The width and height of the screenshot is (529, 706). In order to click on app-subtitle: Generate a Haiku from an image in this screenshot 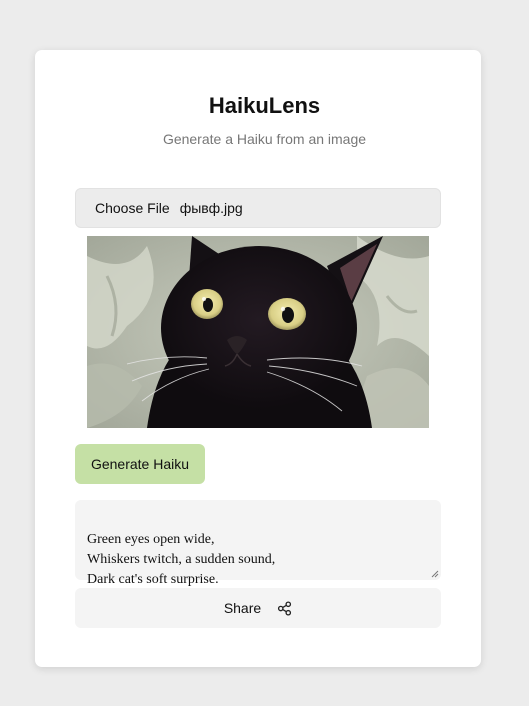, I will do `click(264, 139)`.